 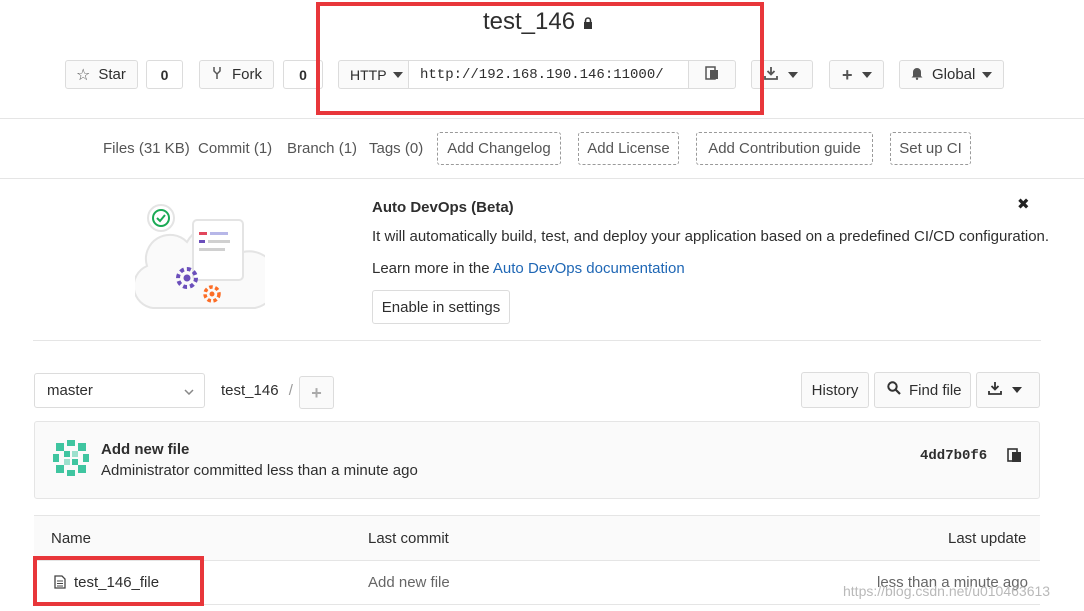 What do you see at coordinates (947, 591) in the screenshot?
I see `watermark: https://blog.csdn.net/u010463613` at bounding box center [947, 591].